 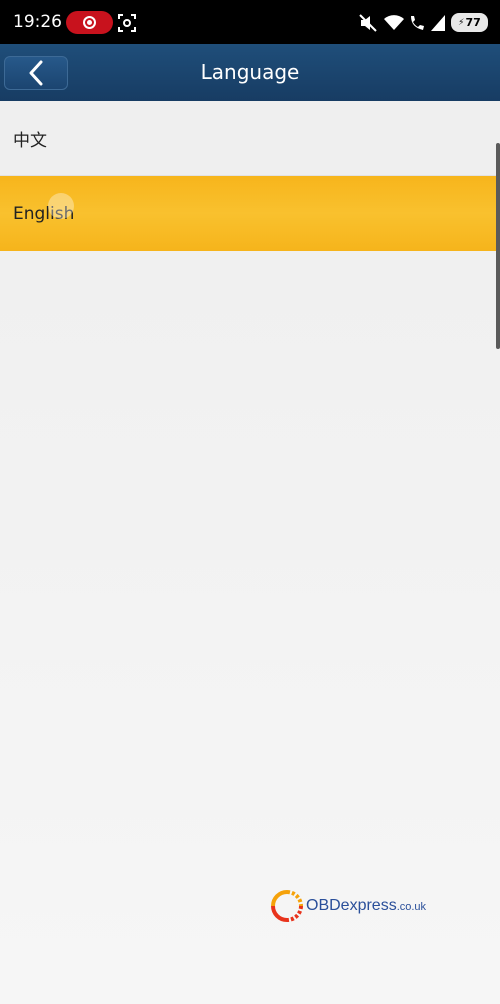 I want to click on status-bar: 19:26 ⚡ 77, so click(x=250, y=22).